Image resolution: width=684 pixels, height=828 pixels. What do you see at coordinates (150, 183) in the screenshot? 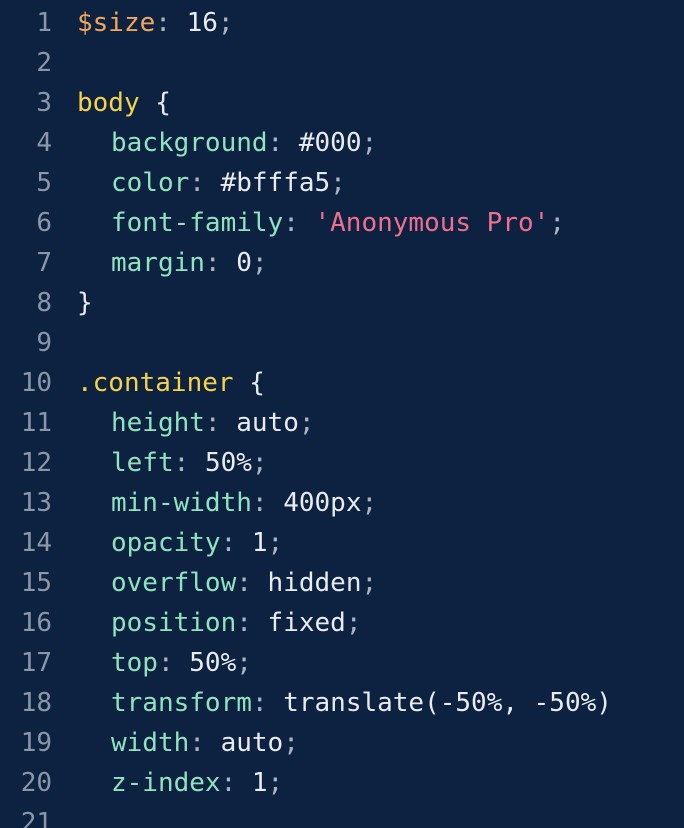
I see `property-token: color` at bounding box center [150, 183].